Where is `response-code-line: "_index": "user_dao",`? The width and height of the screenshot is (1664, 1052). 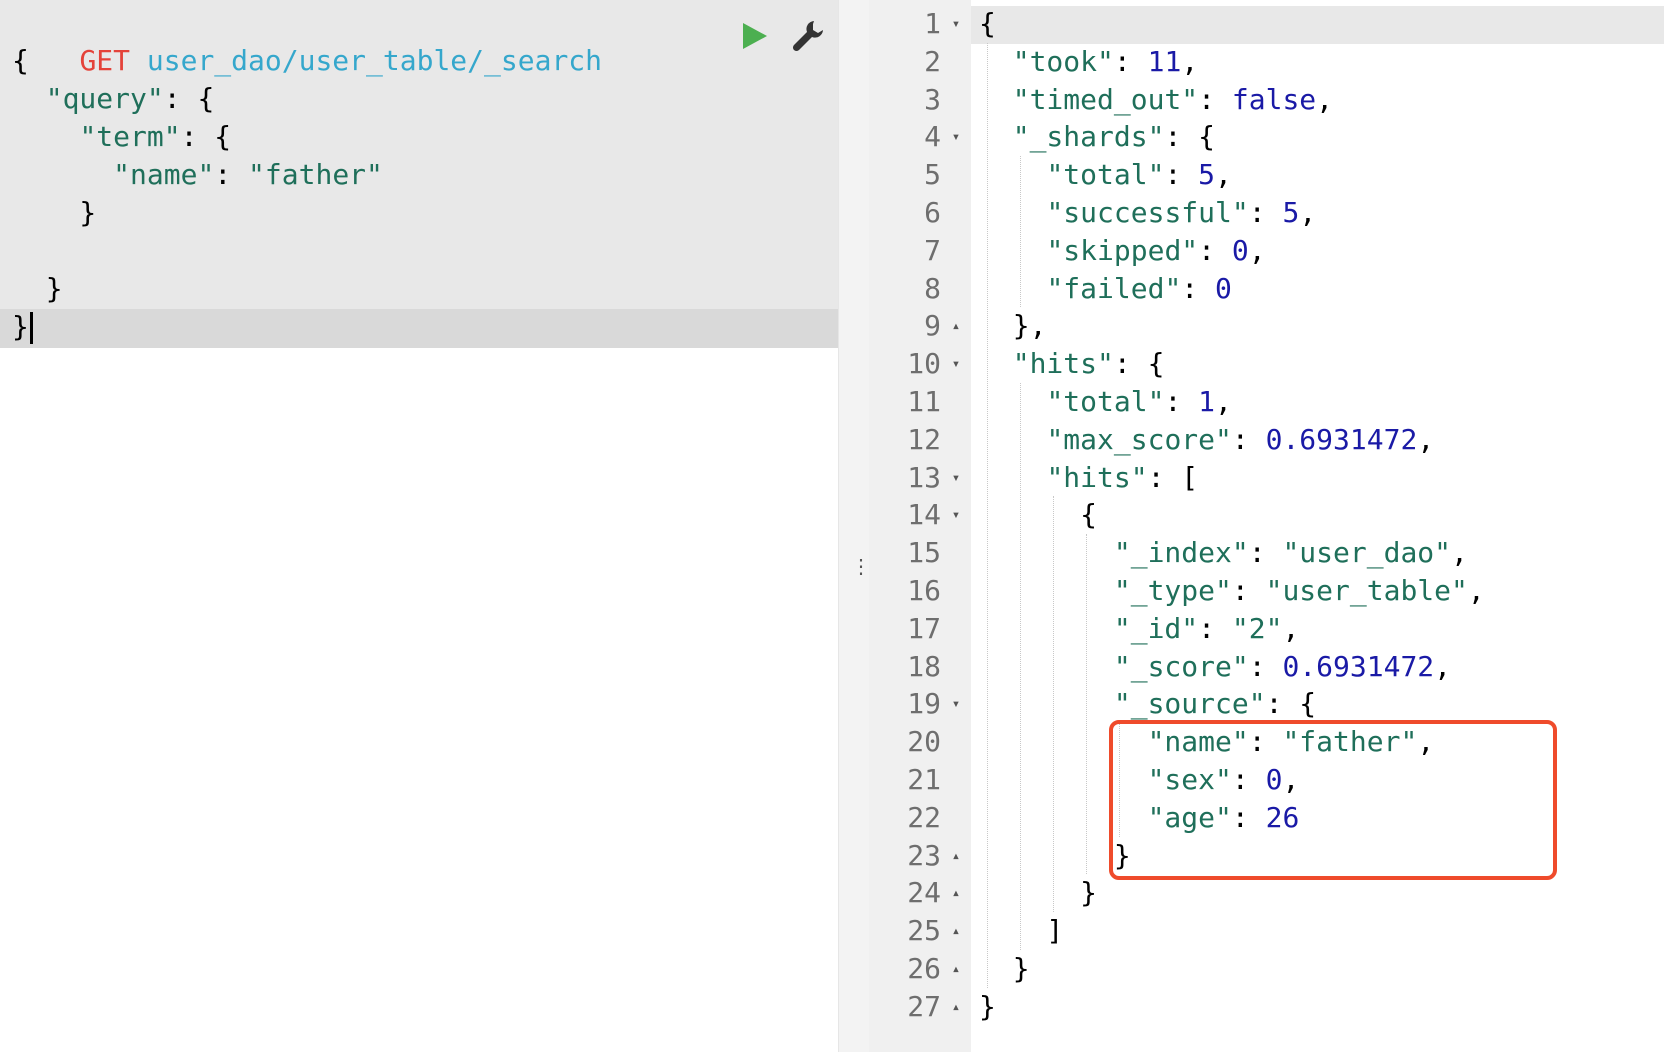 response-code-line: "_index": "user_dao", is located at coordinates (1223, 553).